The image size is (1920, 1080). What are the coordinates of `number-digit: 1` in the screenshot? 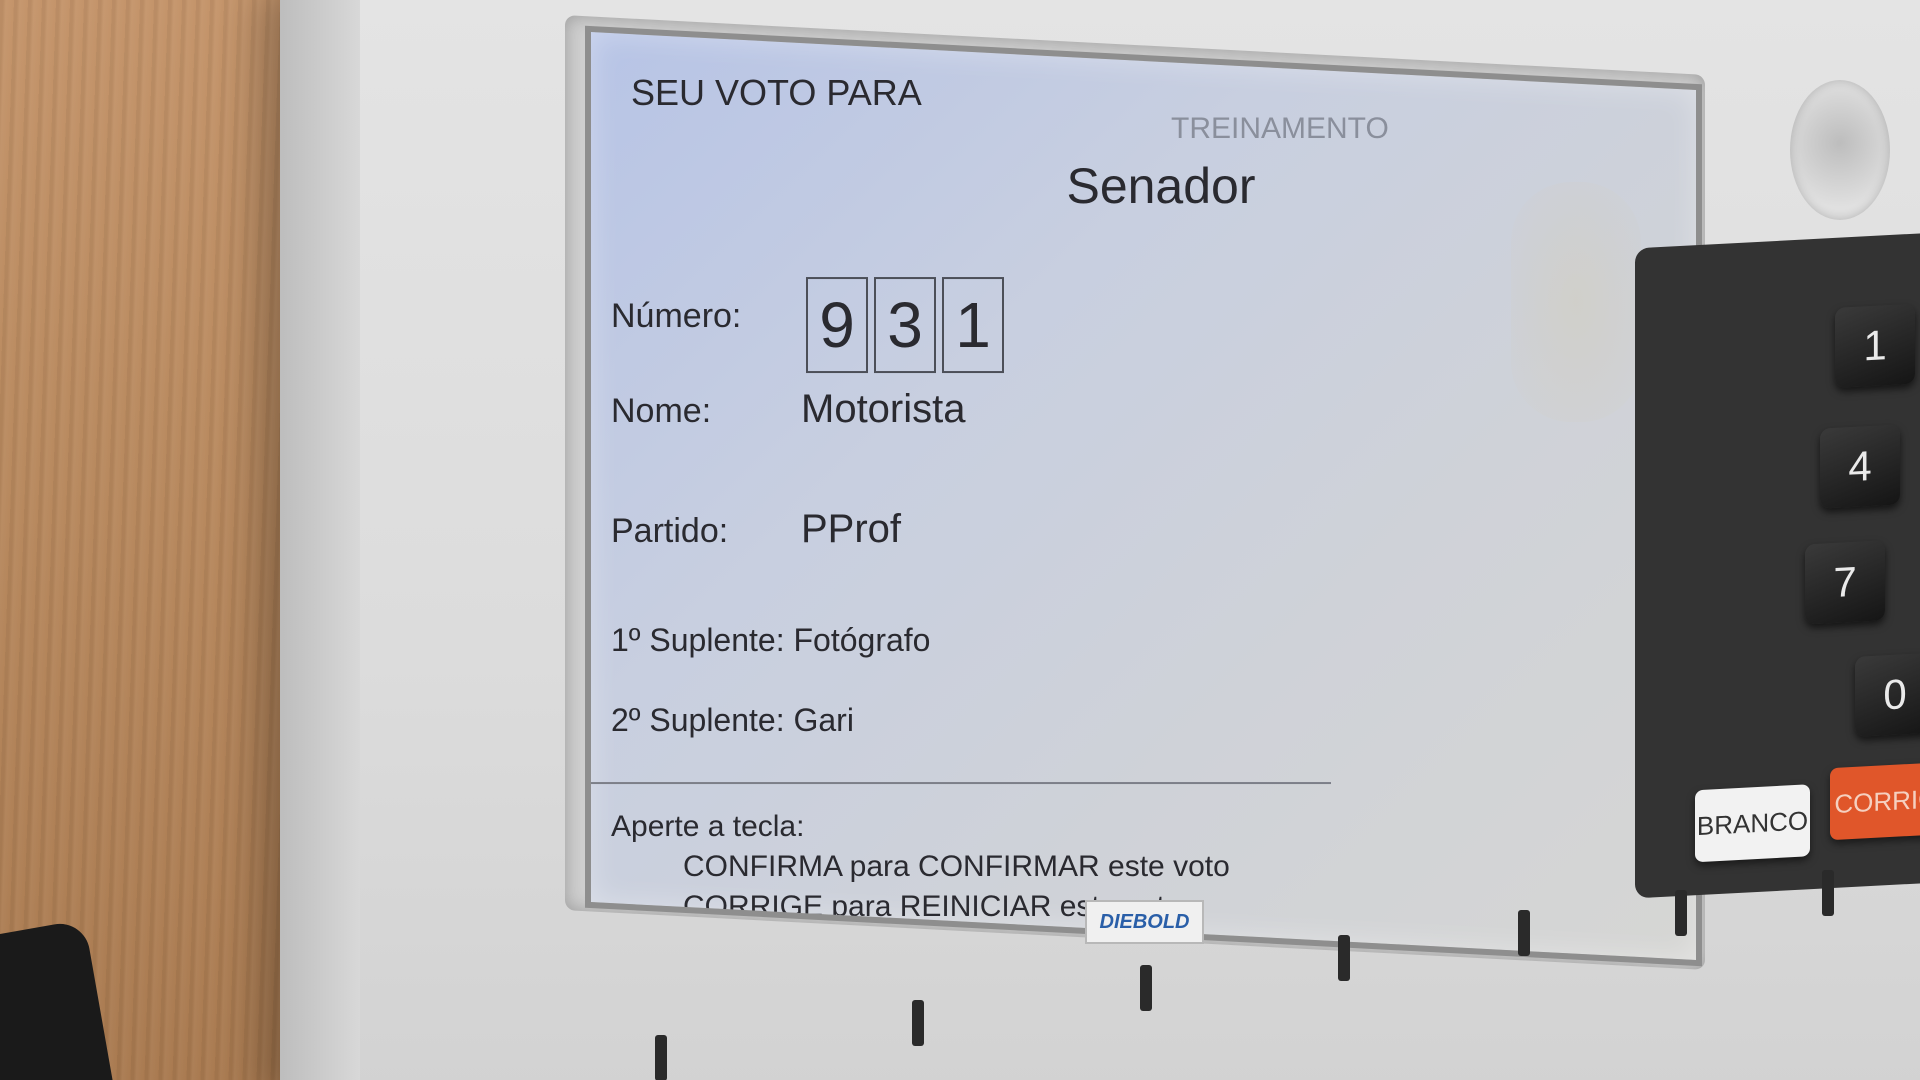 It's located at (973, 325).